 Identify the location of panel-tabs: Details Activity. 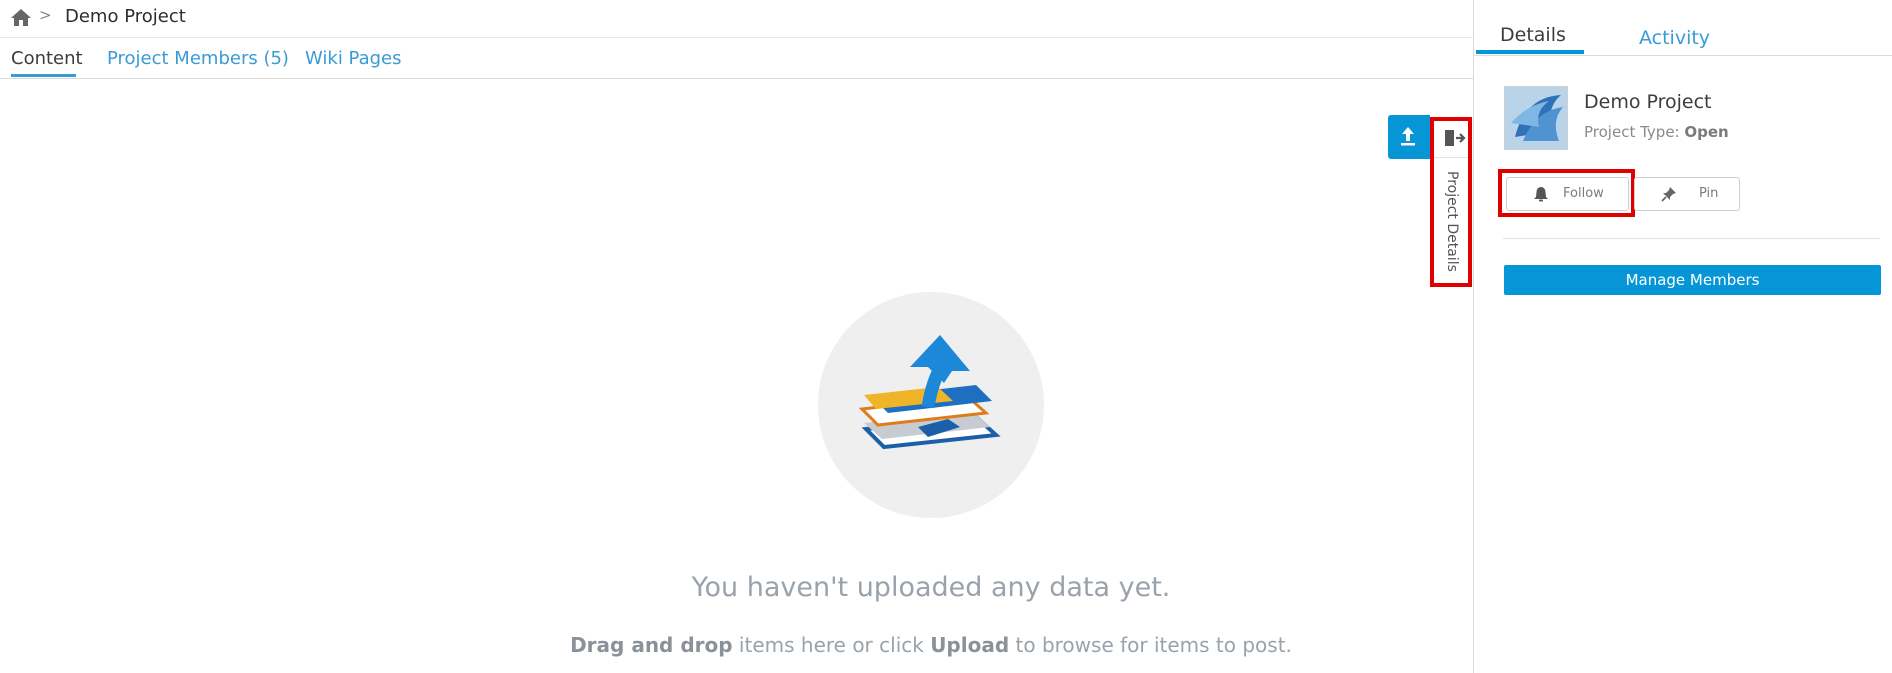
(1683, 28).